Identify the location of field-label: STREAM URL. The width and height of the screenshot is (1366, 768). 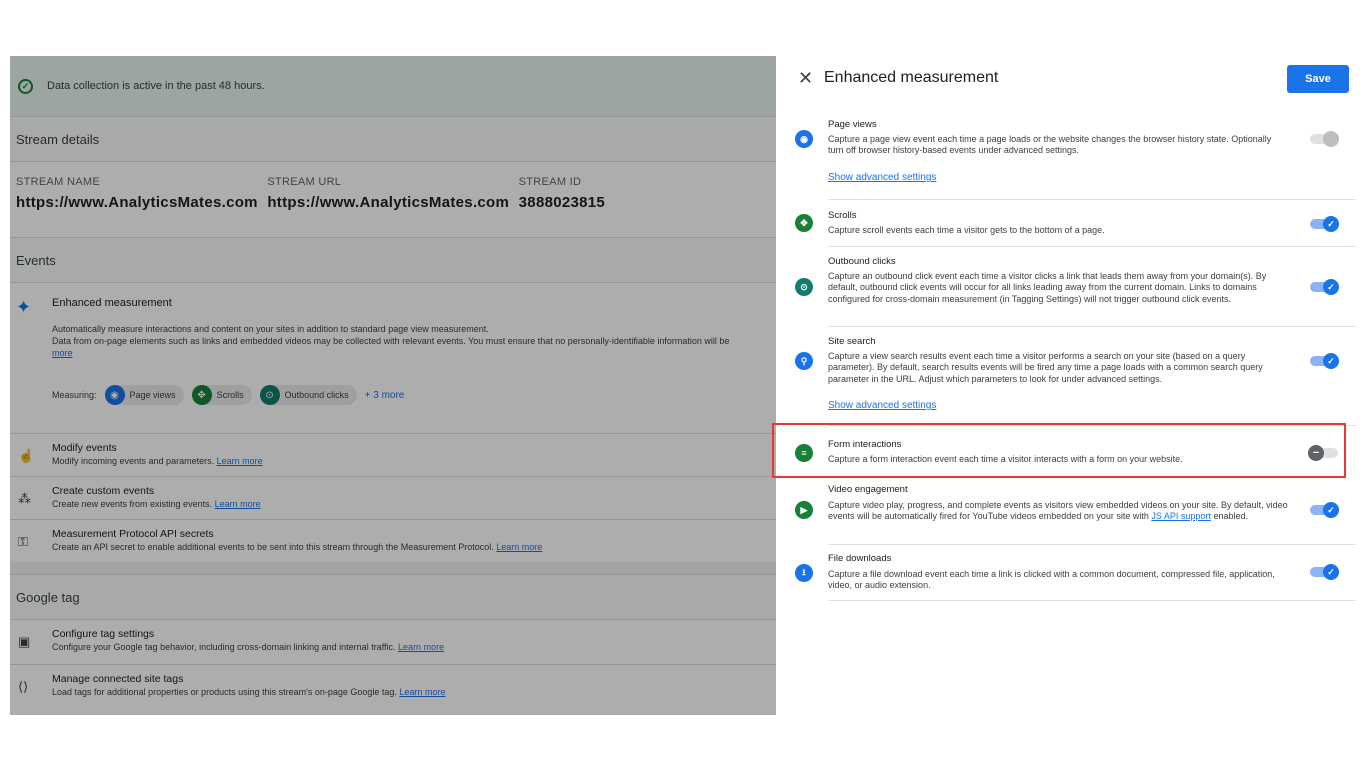
(304, 182).